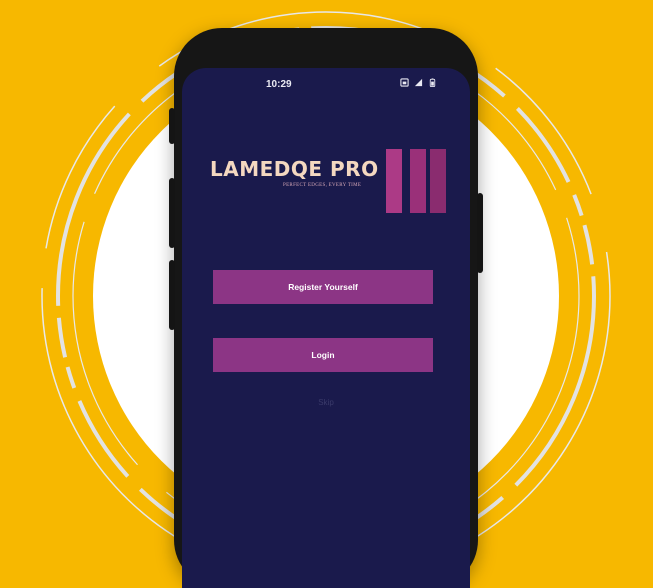  What do you see at coordinates (279, 84) in the screenshot?
I see `status-time: 10:29` at bounding box center [279, 84].